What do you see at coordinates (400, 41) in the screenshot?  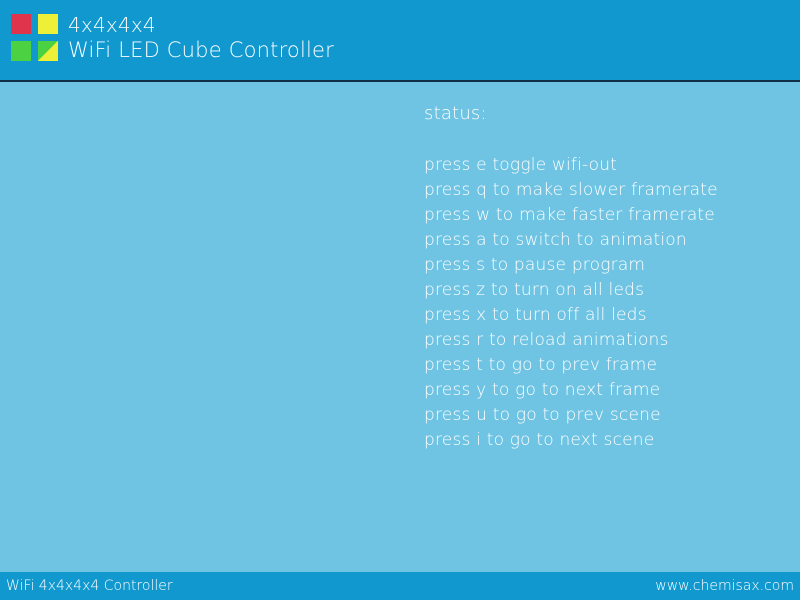 I see `header-bar: 4x4x4x4 WiFi LED Cube Controller` at bounding box center [400, 41].